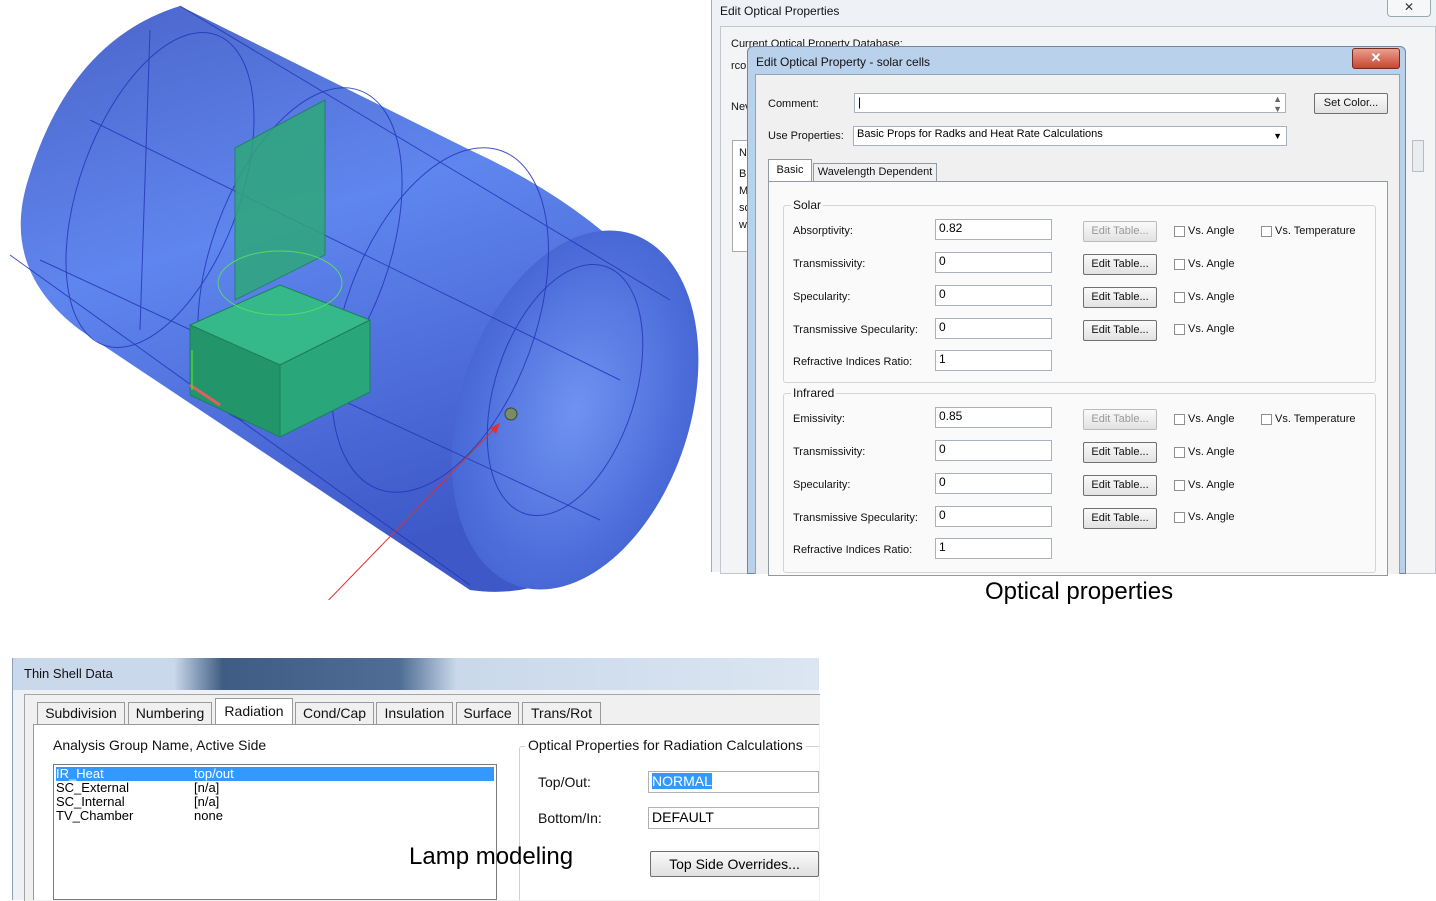 This screenshot has width=1436, height=901. What do you see at coordinates (993, 229) in the screenshot?
I see `solar-absorptivity-input: 0.82` at bounding box center [993, 229].